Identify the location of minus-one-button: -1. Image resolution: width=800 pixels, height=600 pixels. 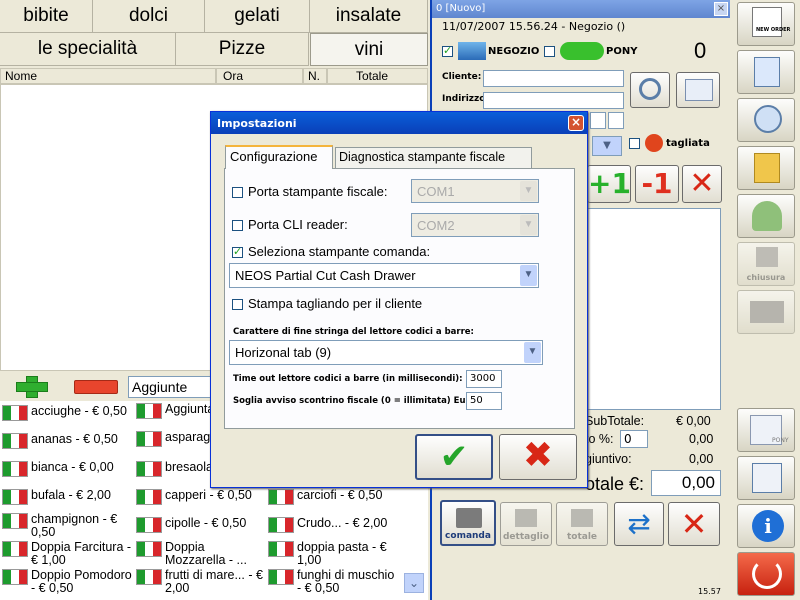
(657, 184).